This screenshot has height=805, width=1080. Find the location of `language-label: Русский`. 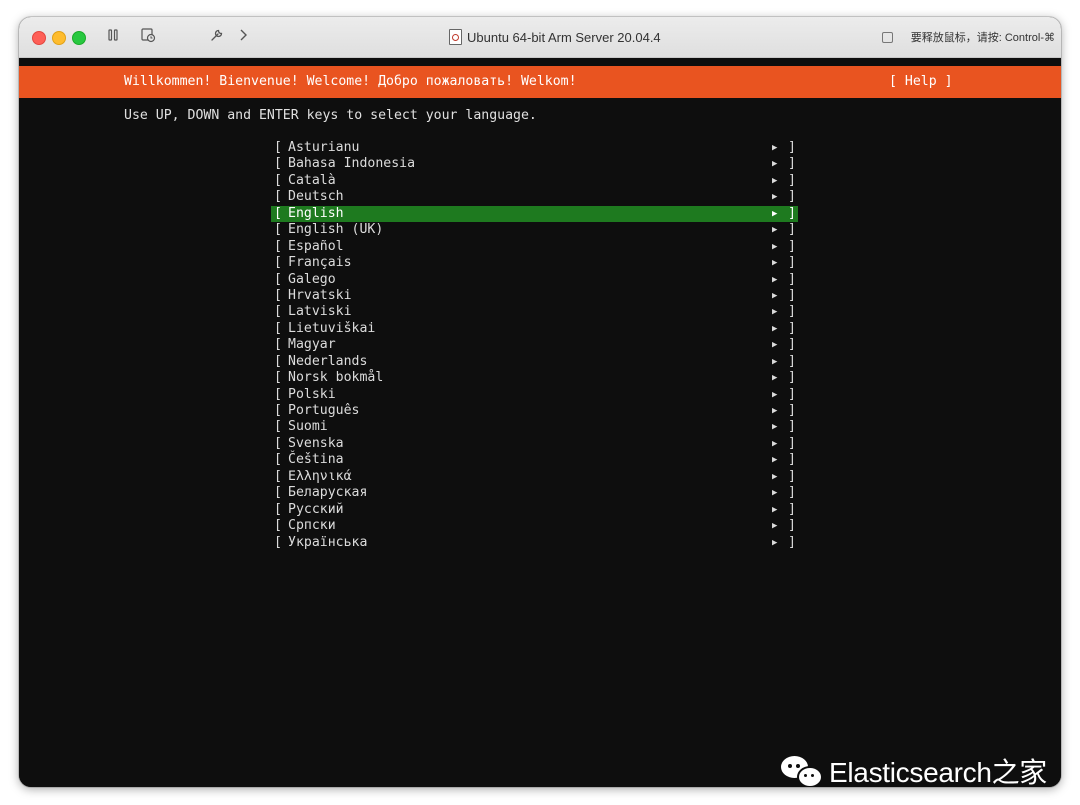

language-label: Русский is located at coordinates (316, 509).